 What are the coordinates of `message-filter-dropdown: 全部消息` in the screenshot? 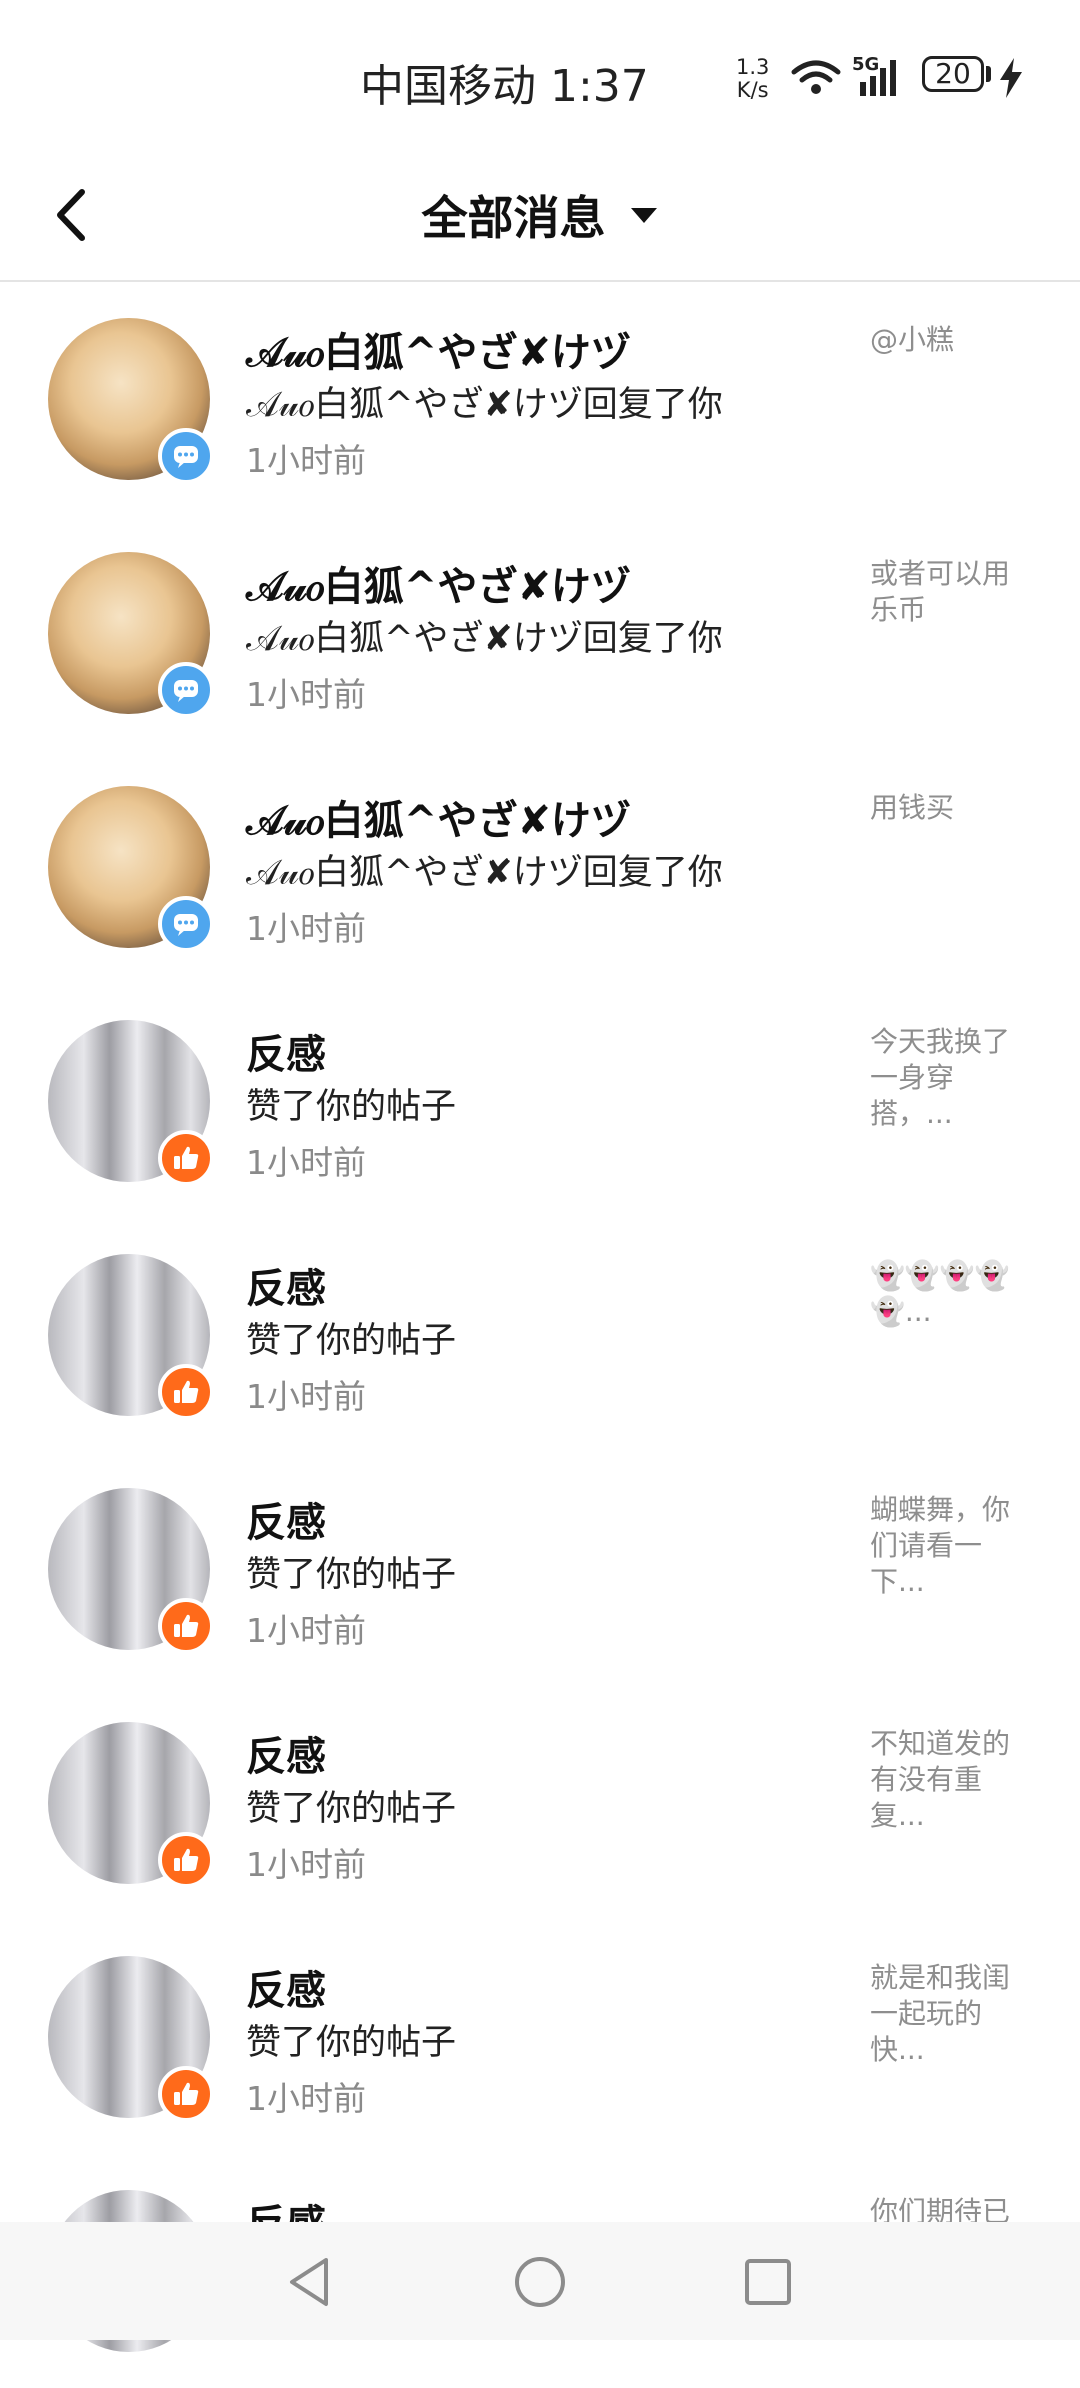 It's located at (540, 215).